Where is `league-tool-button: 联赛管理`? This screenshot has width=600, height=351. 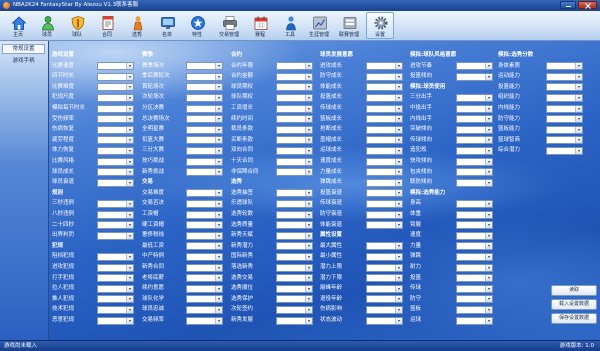 league-tool-button: 联赛管理 is located at coordinates (349, 25).